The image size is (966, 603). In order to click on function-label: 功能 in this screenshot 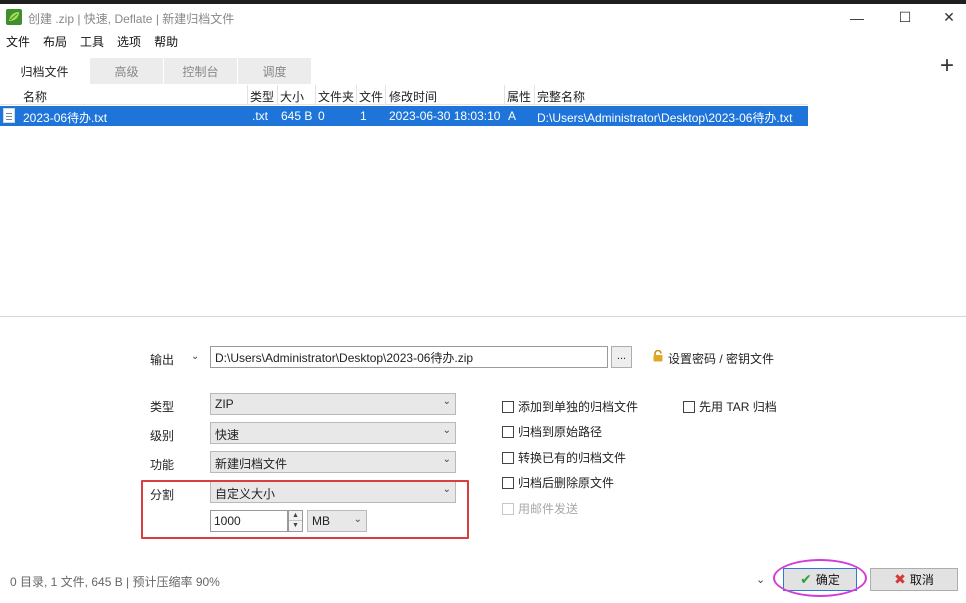, I will do `click(162, 465)`.